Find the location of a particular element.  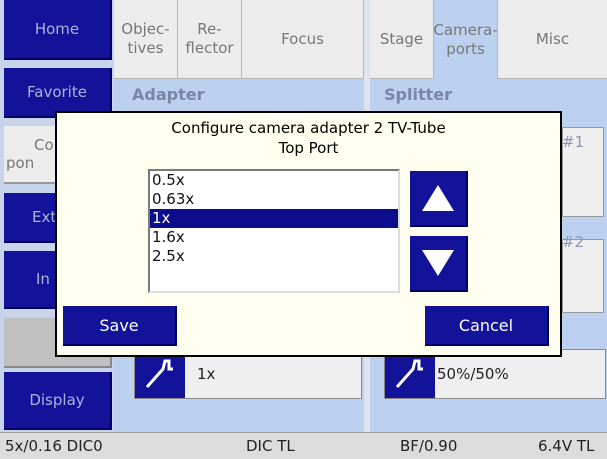

list-item: 0.5x is located at coordinates (274, 180).